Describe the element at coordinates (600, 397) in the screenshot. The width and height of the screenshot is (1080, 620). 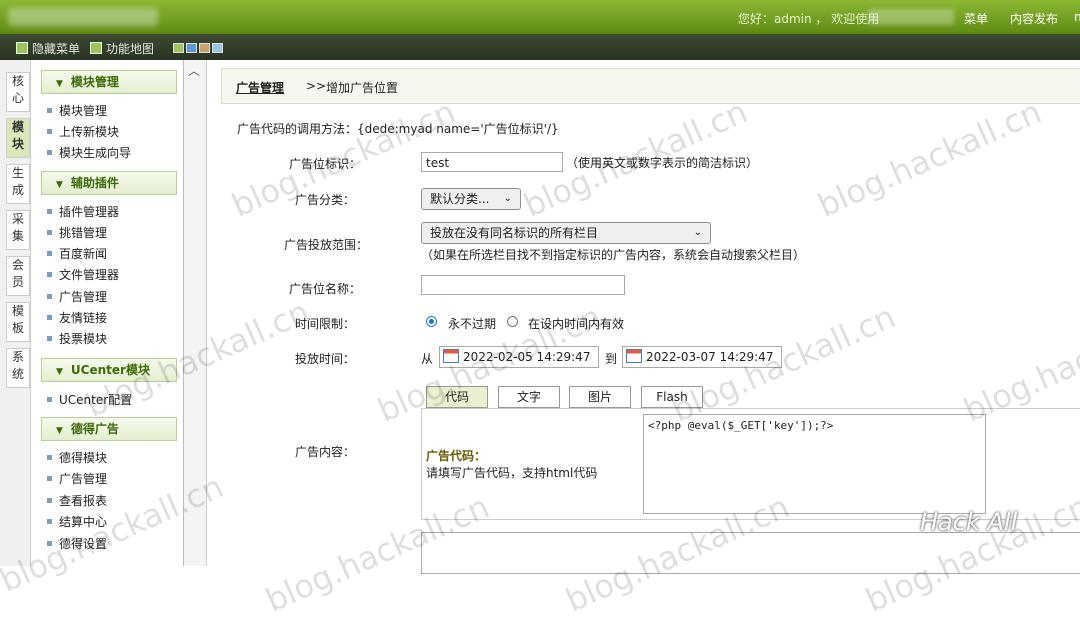
I see `tab-image: 图片` at that location.